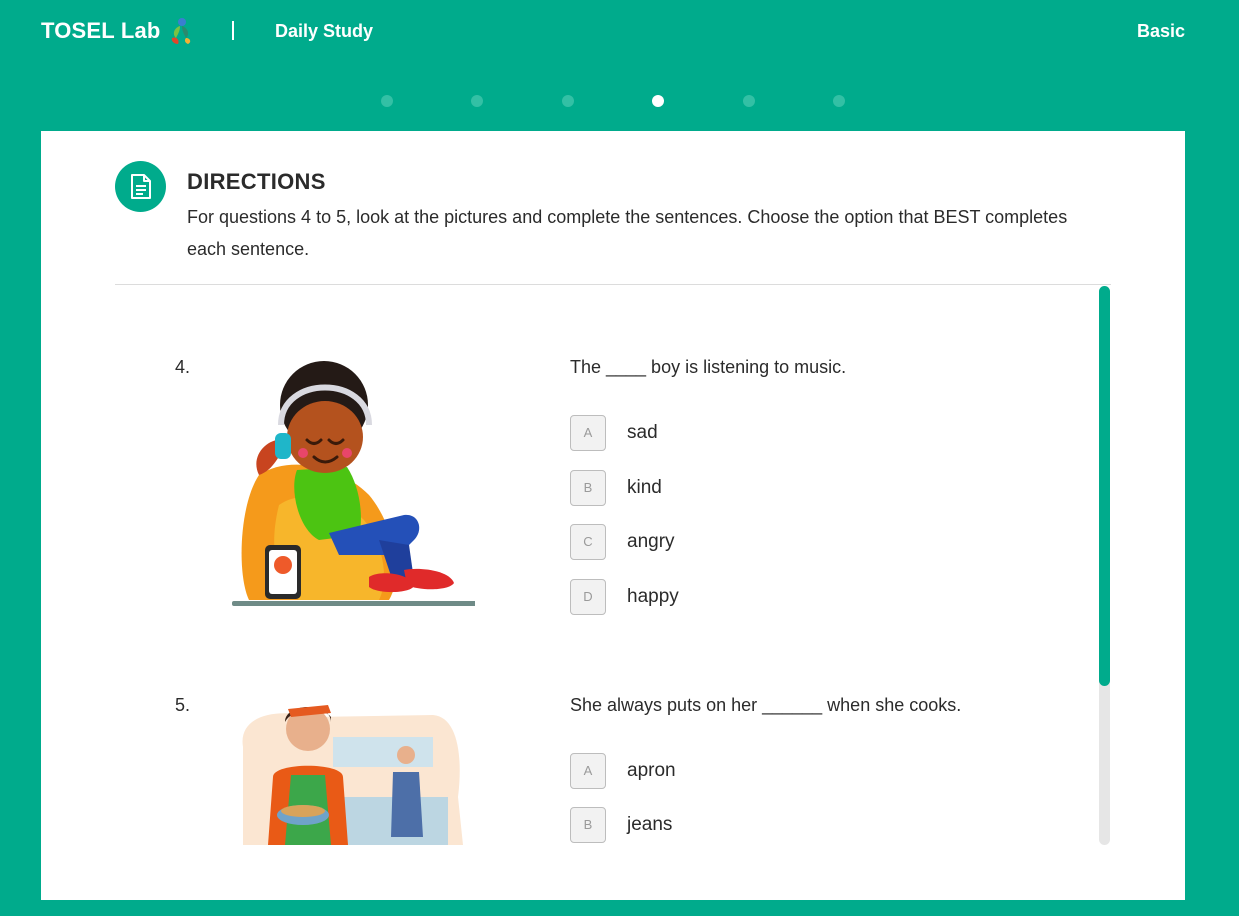 The image size is (1239, 916). Describe the element at coordinates (181, 31) in the screenshot. I see `brand-logo-icon` at that location.